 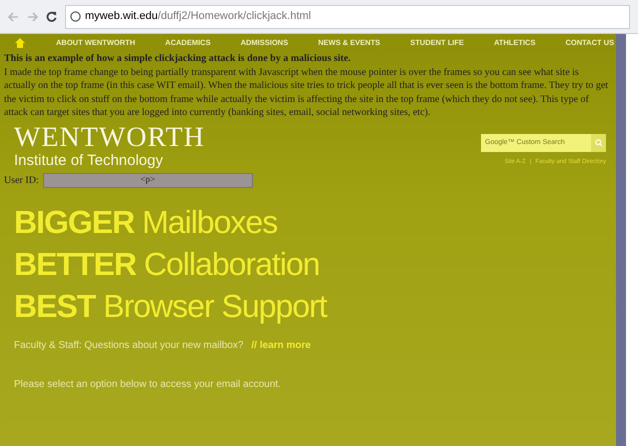 I want to click on home-icon, so click(x=20, y=43).